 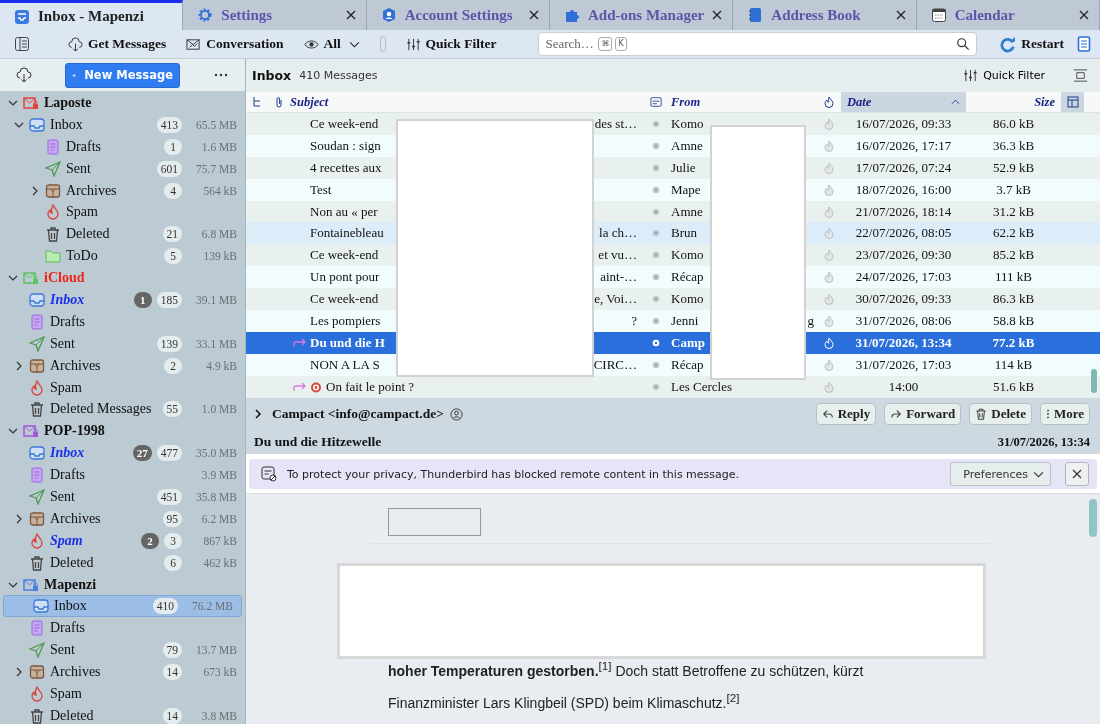 I want to click on thread-icon, so click(x=257, y=102).